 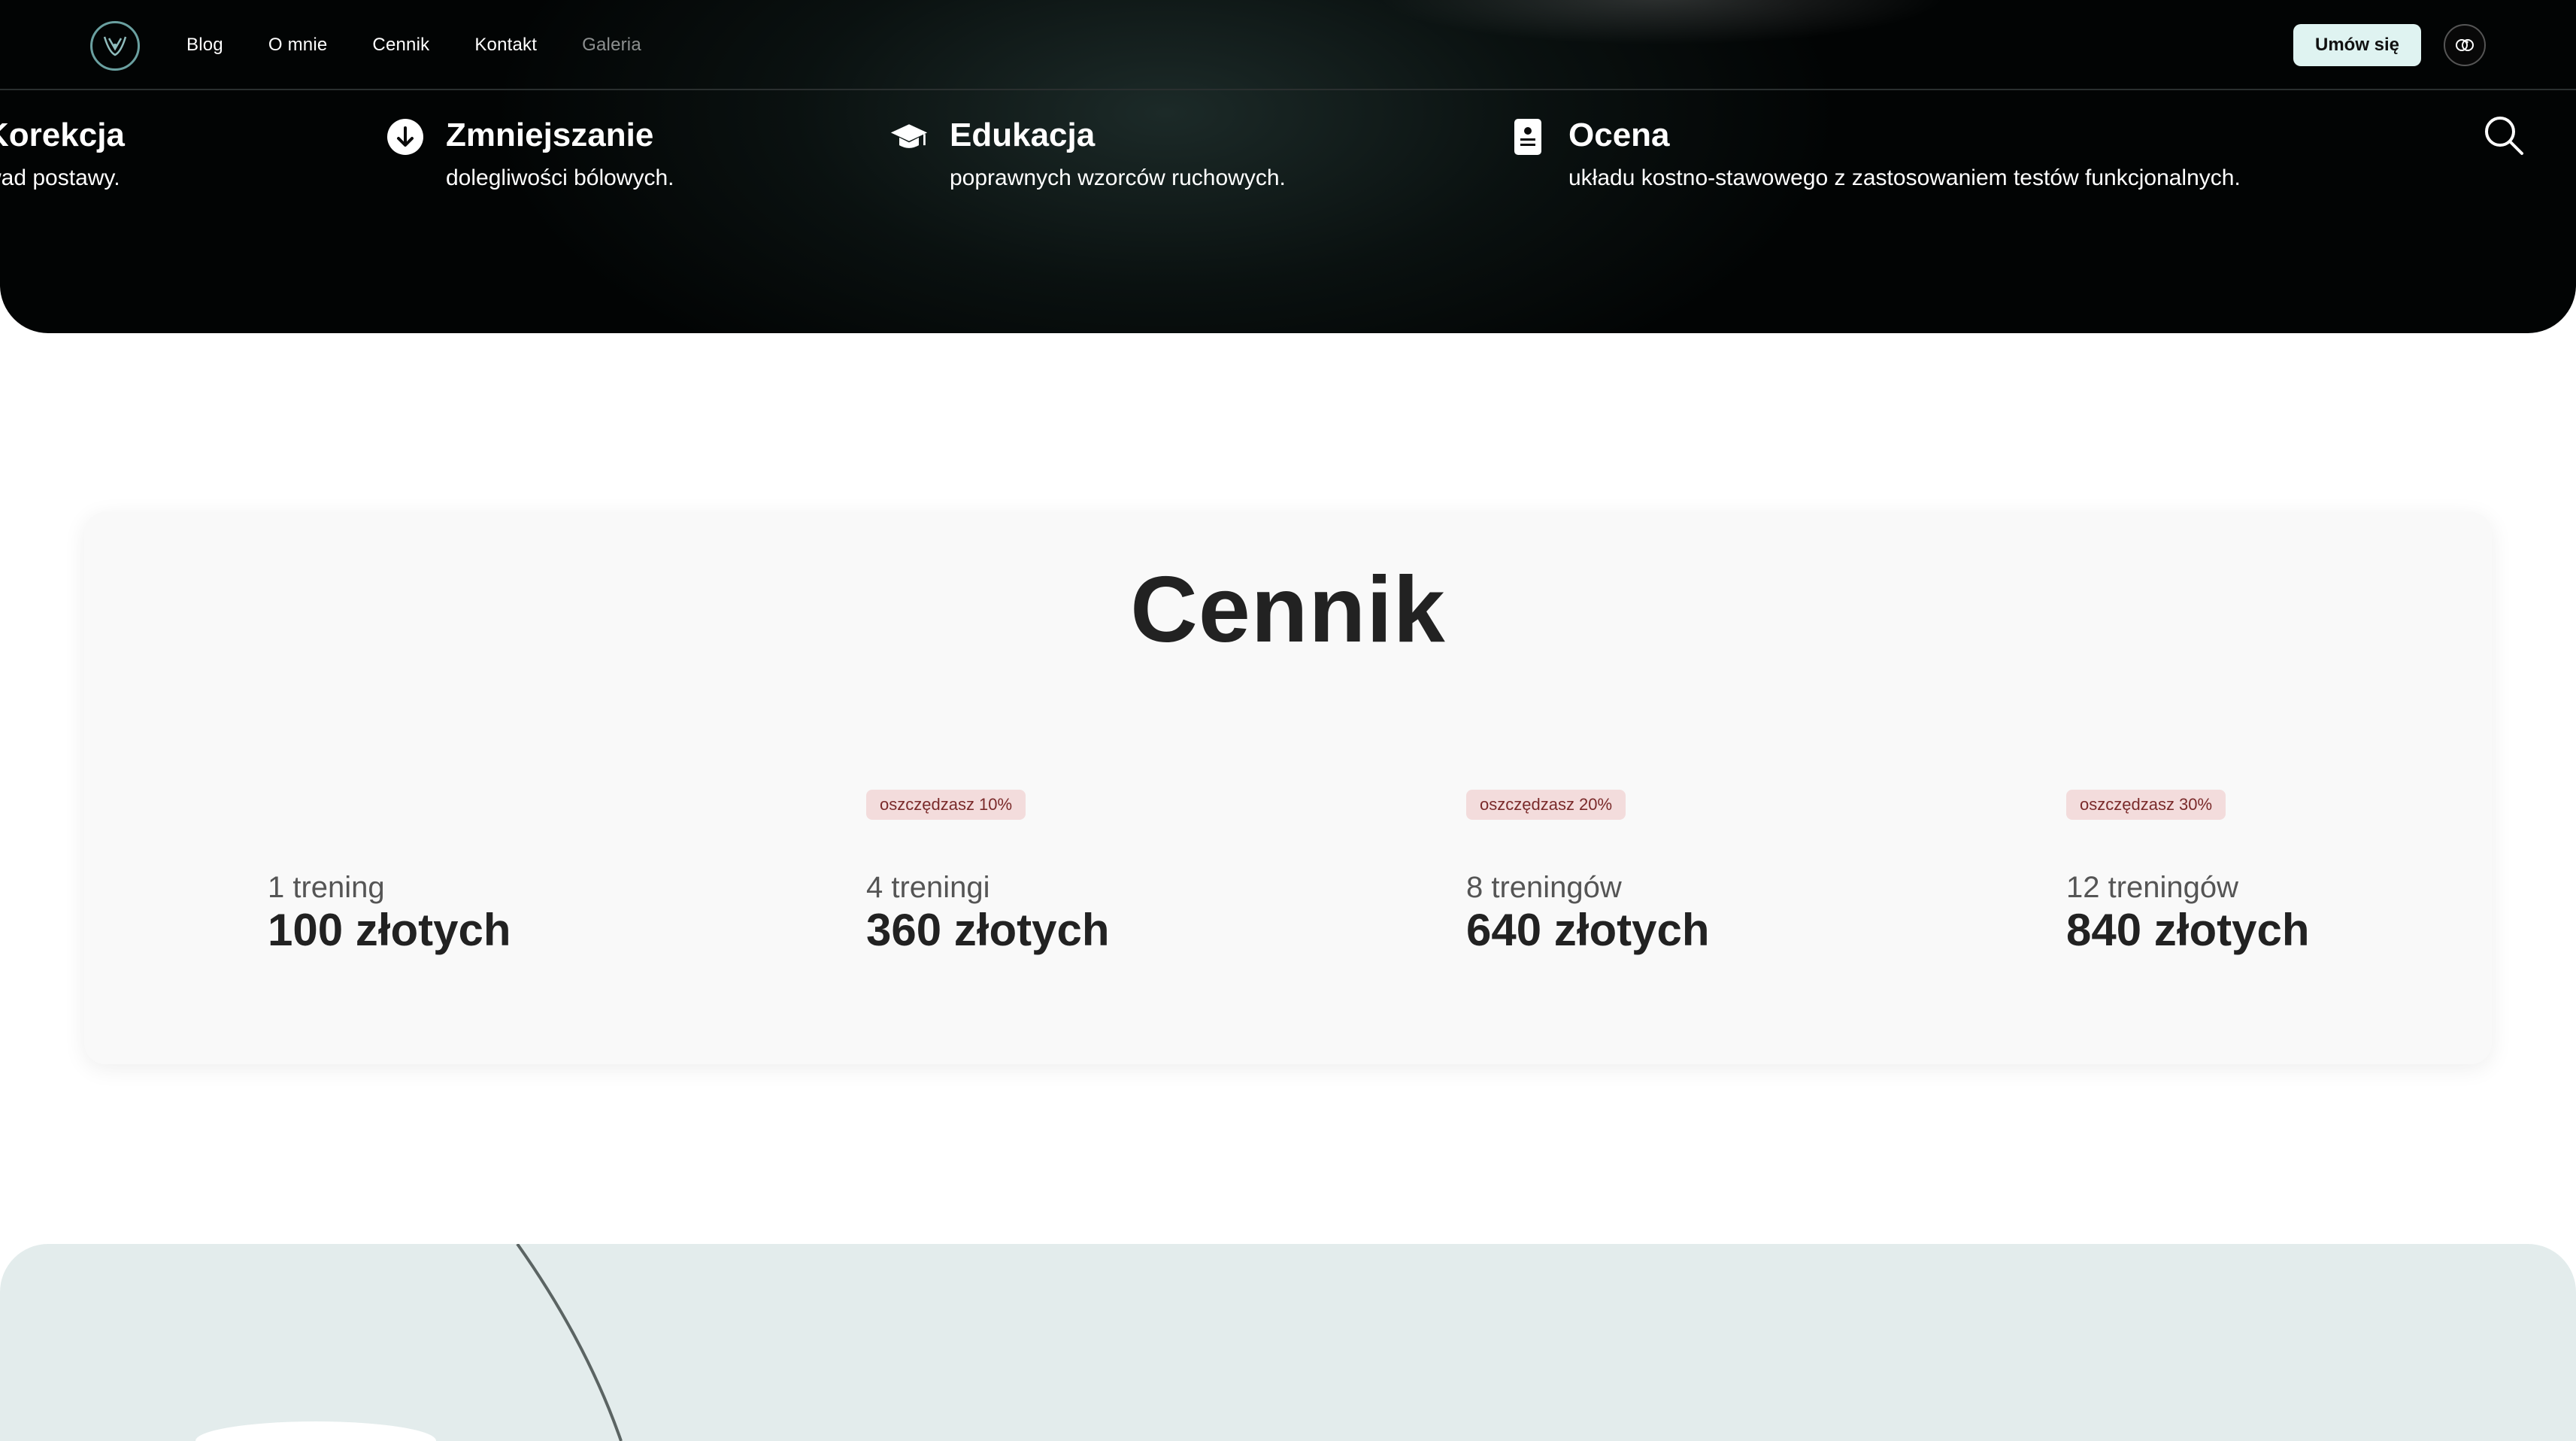 I want to click on feature-title: Zmniejszanie, so click(x=550, y=135).